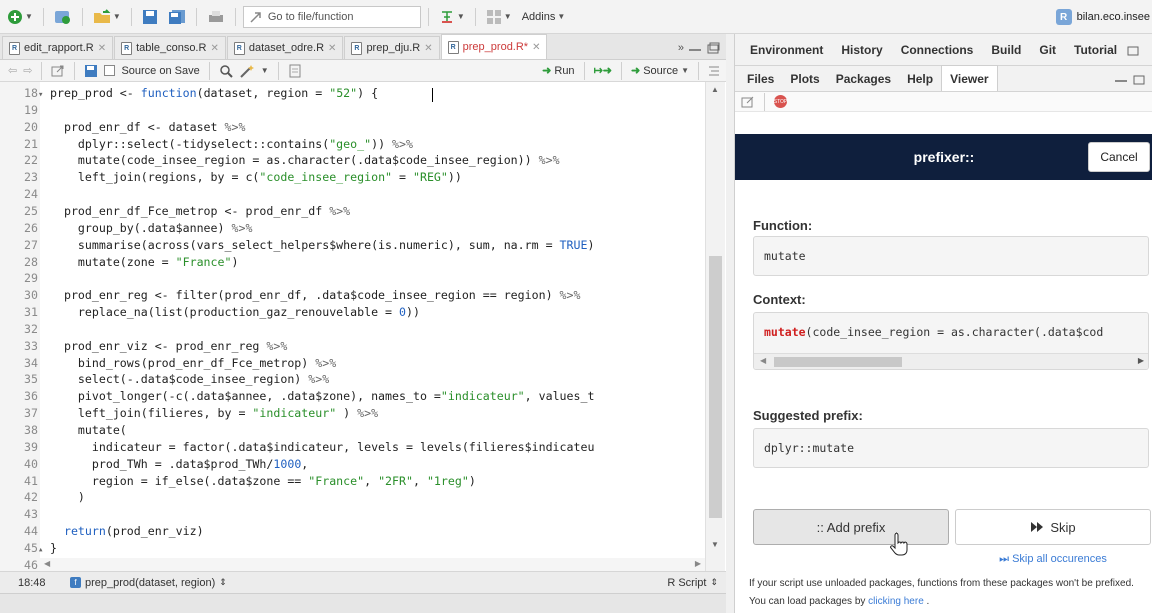 The height and width of the screenshot is (613, 1152). What do you see at coordinates (714, 71) in the screenshot?
I see `outline-icon` at bounding box center [714, 71].